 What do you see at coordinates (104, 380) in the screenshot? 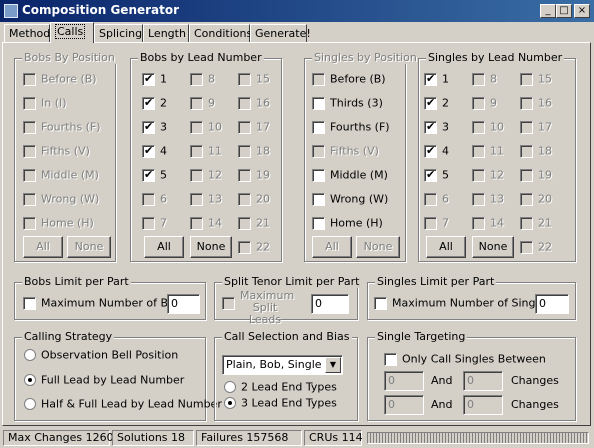
I see `strategy-full-lead-radio: Full Lead by Lead Number` at bounding box center [104, 380].